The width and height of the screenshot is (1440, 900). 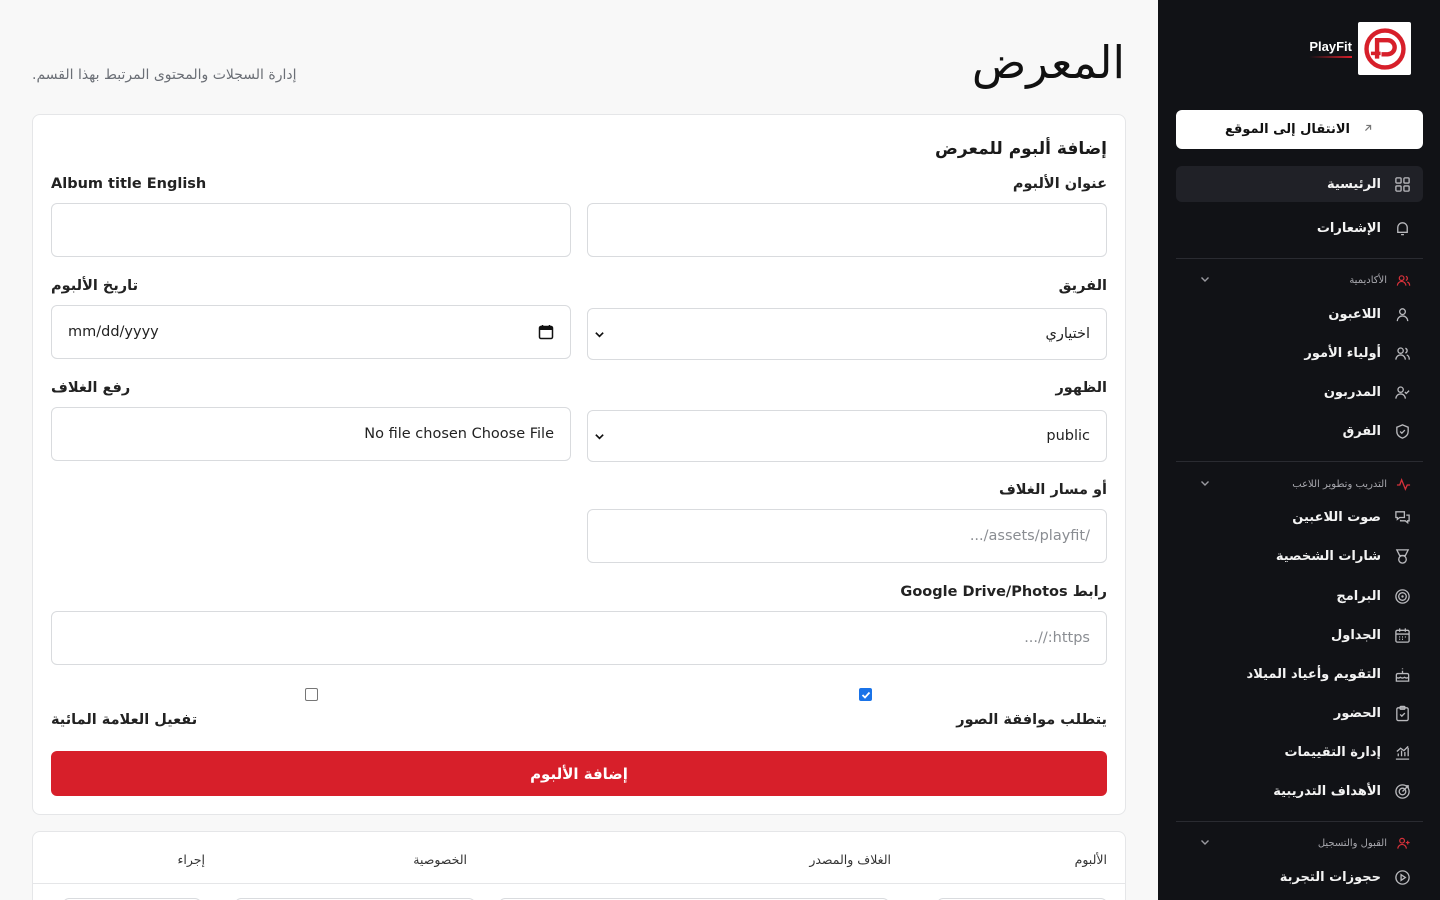 I want to click on table-header-album: الألبوم, so click(x=1090, y=859).